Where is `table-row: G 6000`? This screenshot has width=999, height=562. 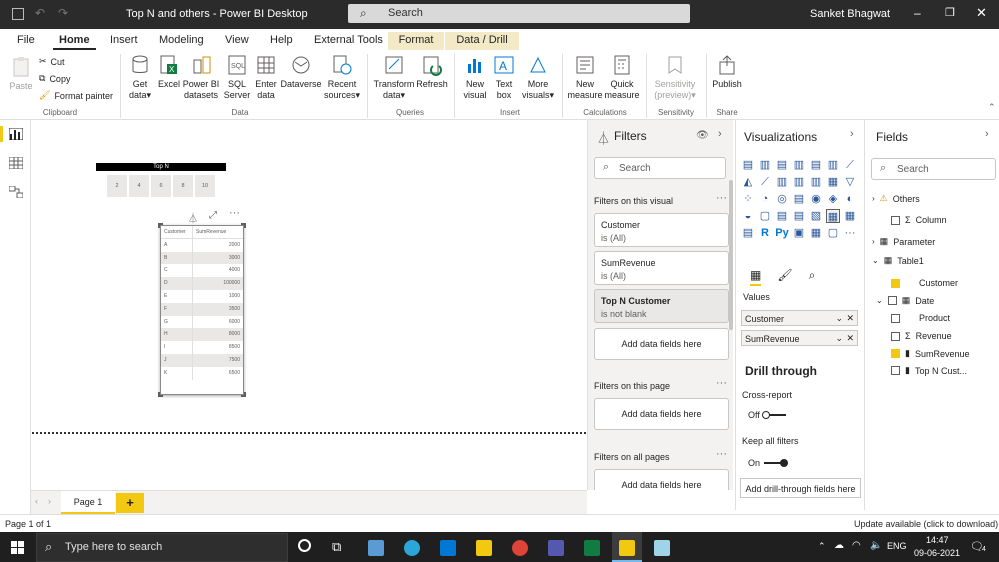 table-row: G 6000 is located at coordinates (202, 322).